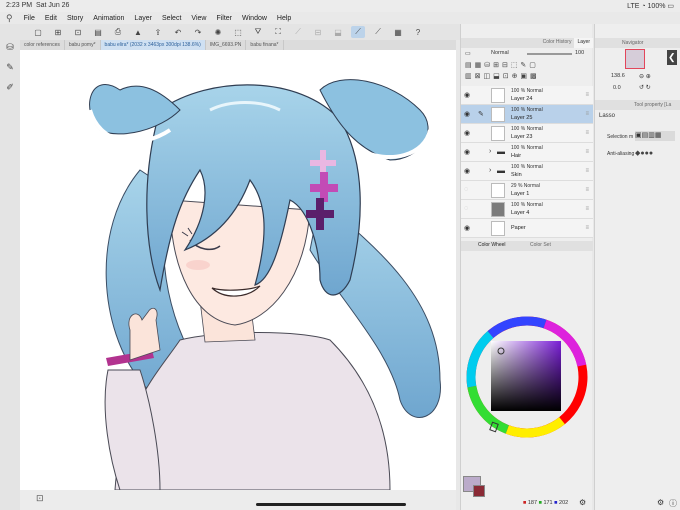 The width and height of the screenshot is (680, 510). I want to click on layer-folder-hair: ◉ › ▬ 100 % Normal Hair ≡, so click(527, 152).